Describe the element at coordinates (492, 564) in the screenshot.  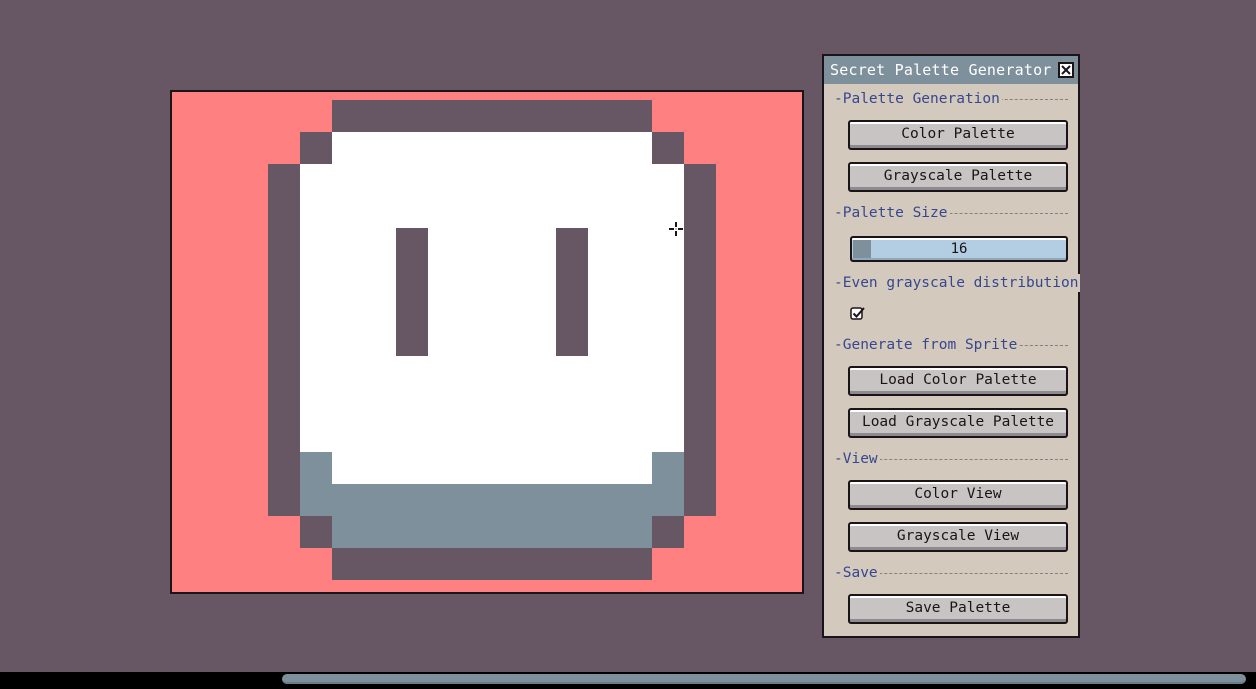
I see `sprite-outline-bottom` at that location.